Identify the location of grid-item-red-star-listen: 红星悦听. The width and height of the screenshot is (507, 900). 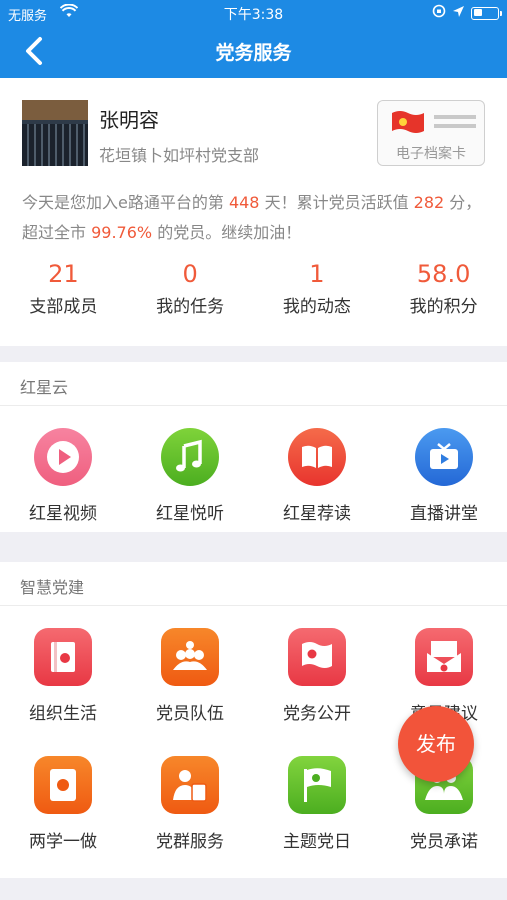
(190, 476).